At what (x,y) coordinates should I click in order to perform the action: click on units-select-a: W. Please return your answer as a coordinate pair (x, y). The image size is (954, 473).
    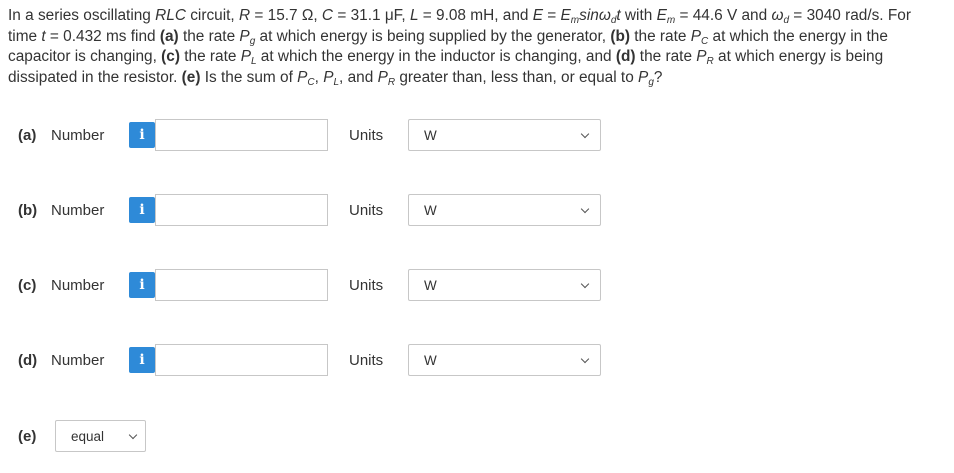
    Looking at the image, I should click on (504, 135).